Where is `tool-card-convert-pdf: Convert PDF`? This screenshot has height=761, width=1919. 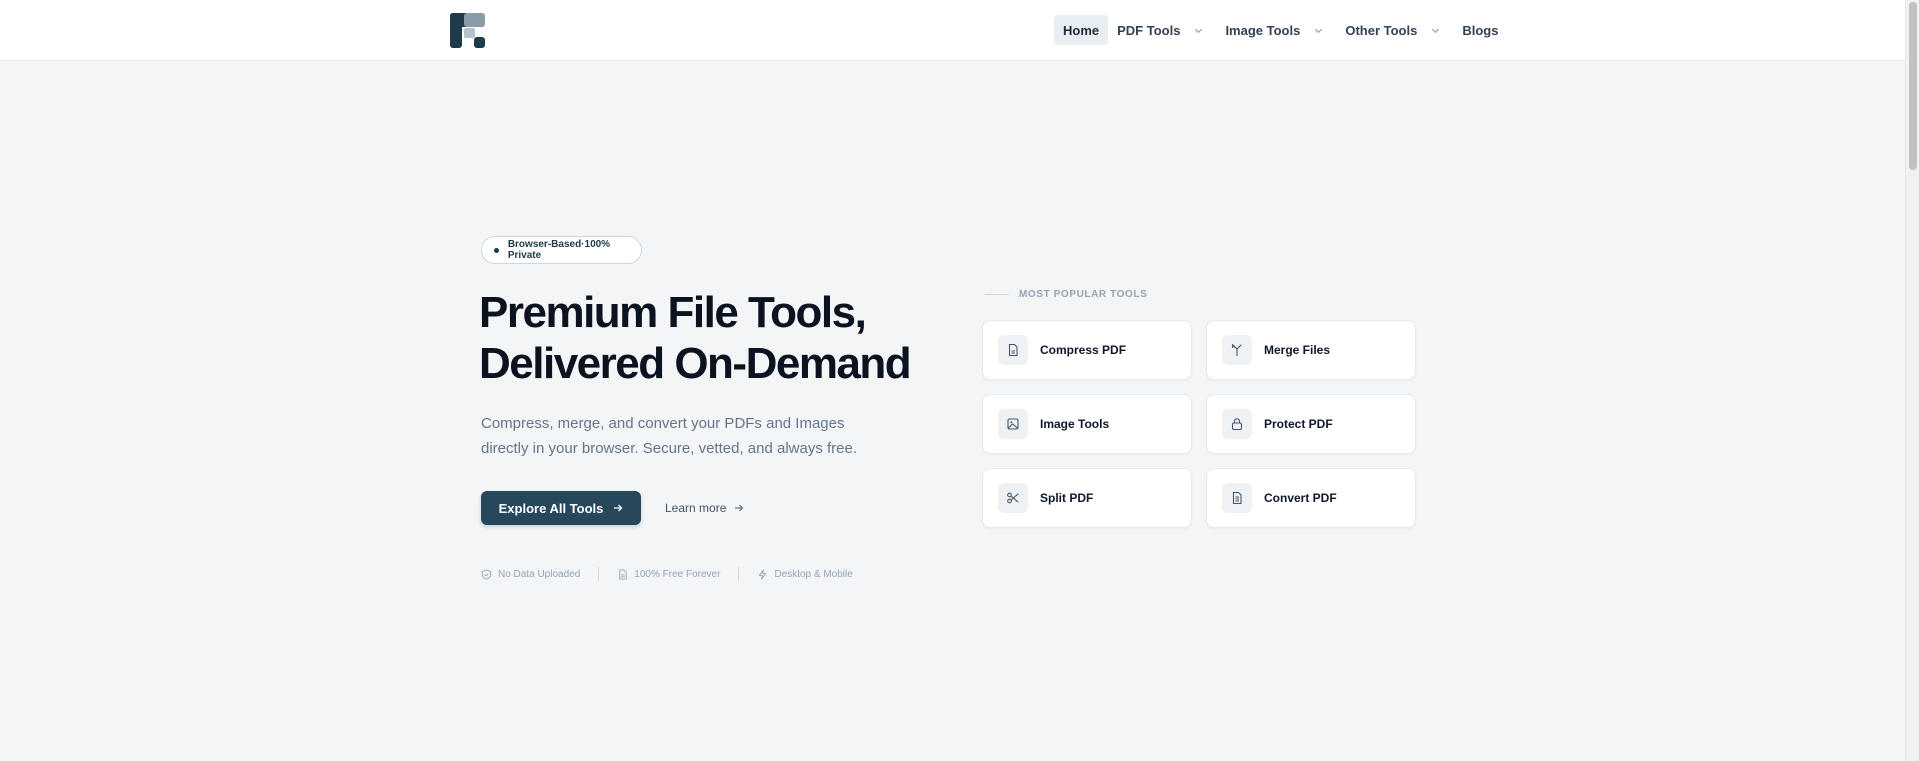
tool-card-convert-pdf: Convert PDF is located at coordinates (1311, 498).